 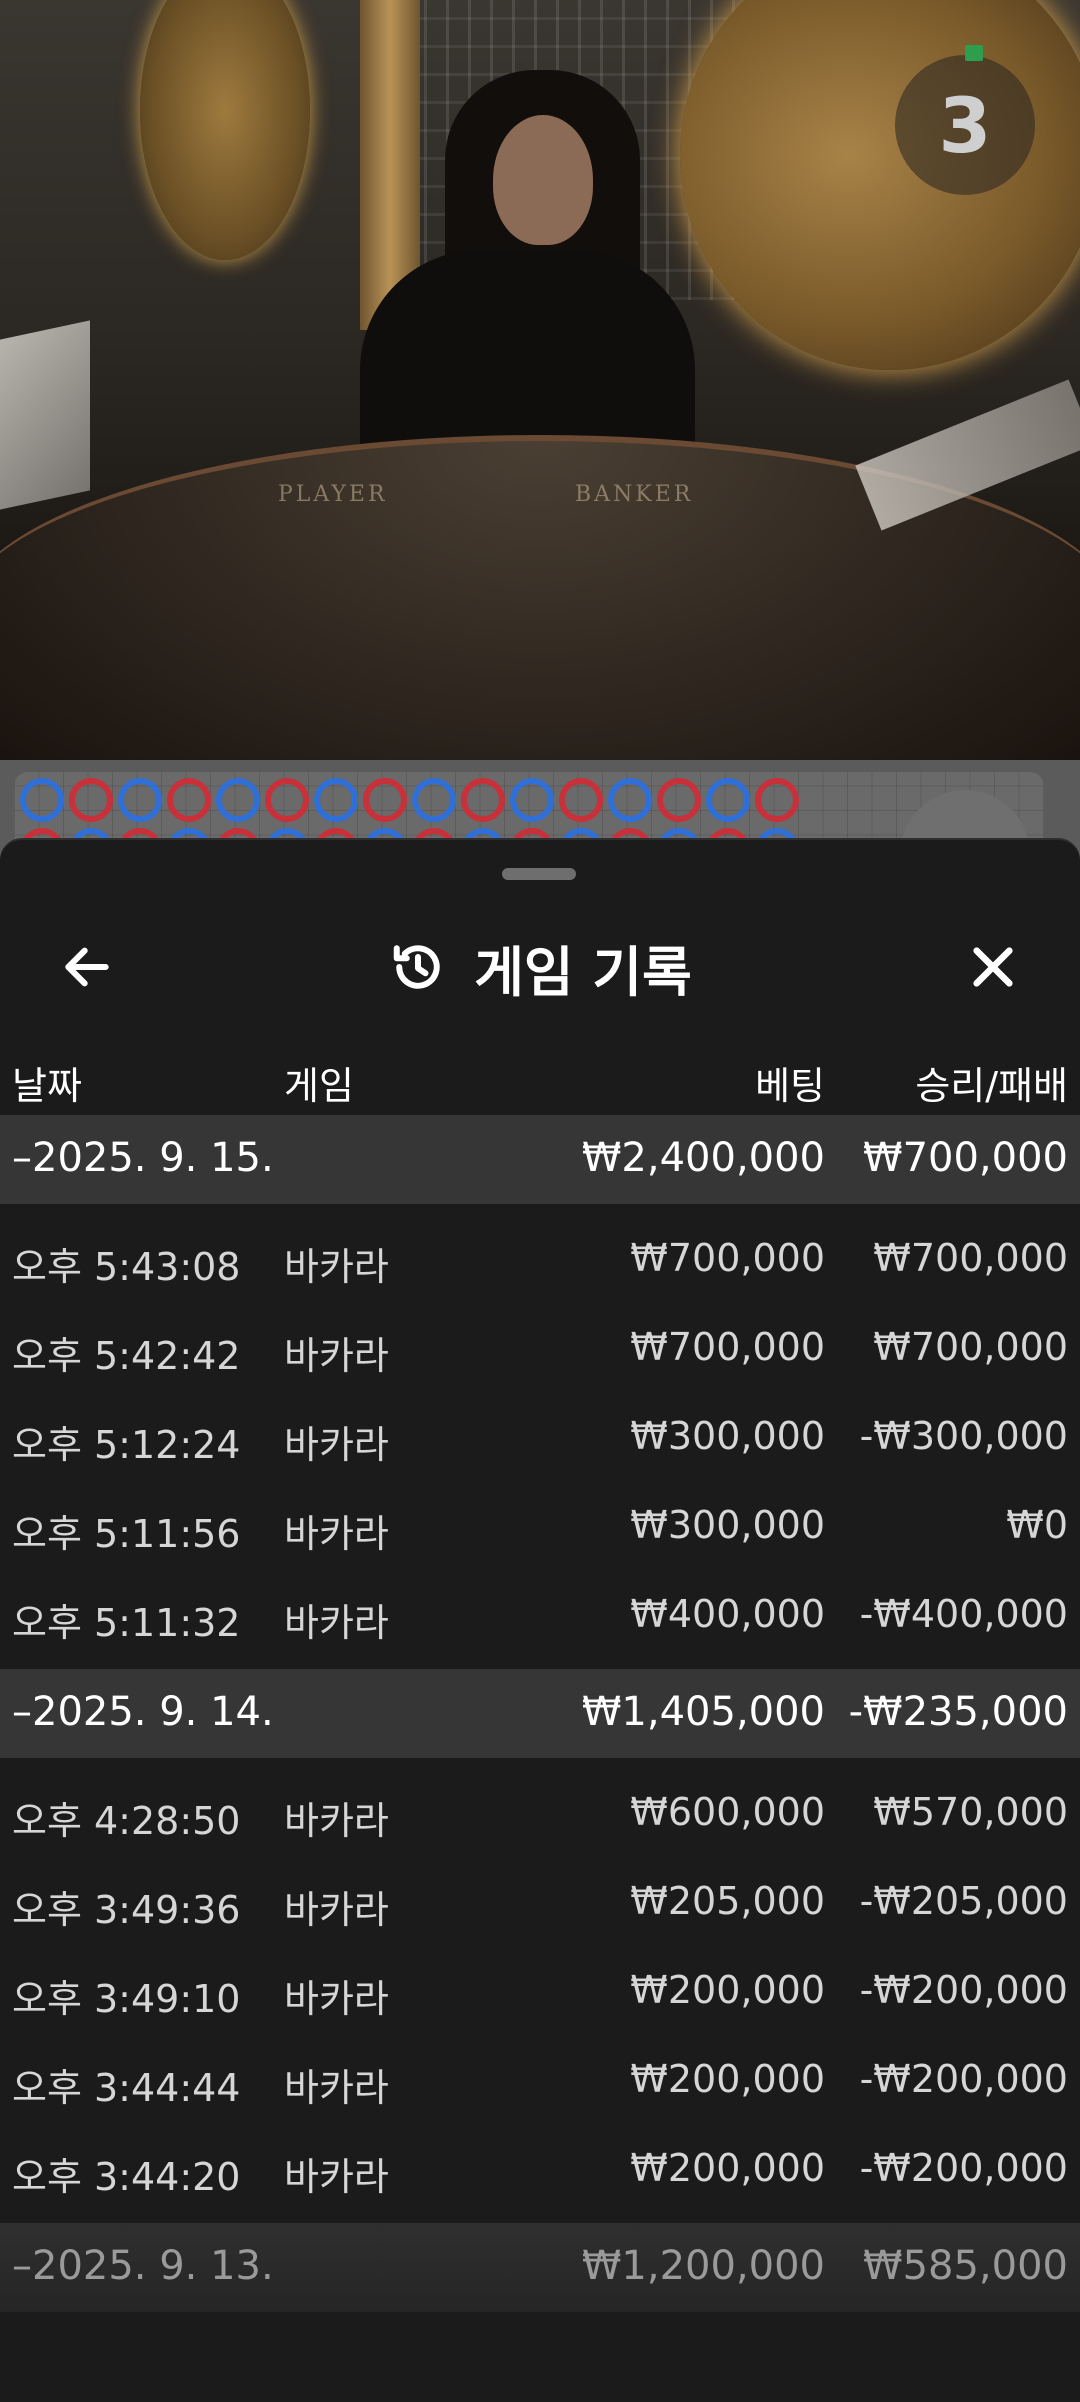 What do you see at coordinates (333, 494) in the screenshot?
I see `table-label-player: PLAYER` at bounding box center [333, 494].